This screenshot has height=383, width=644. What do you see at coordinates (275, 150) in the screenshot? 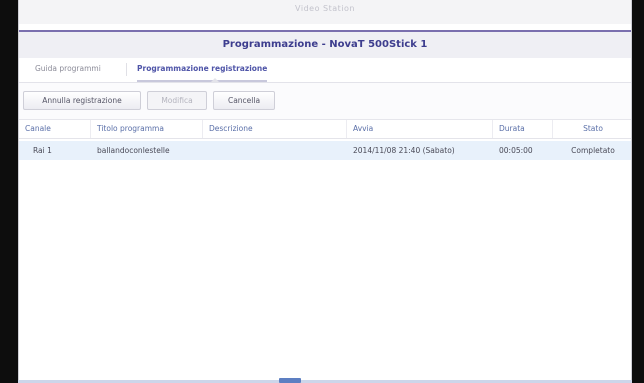
I see `cell-description` at bounding box center [275, 150].